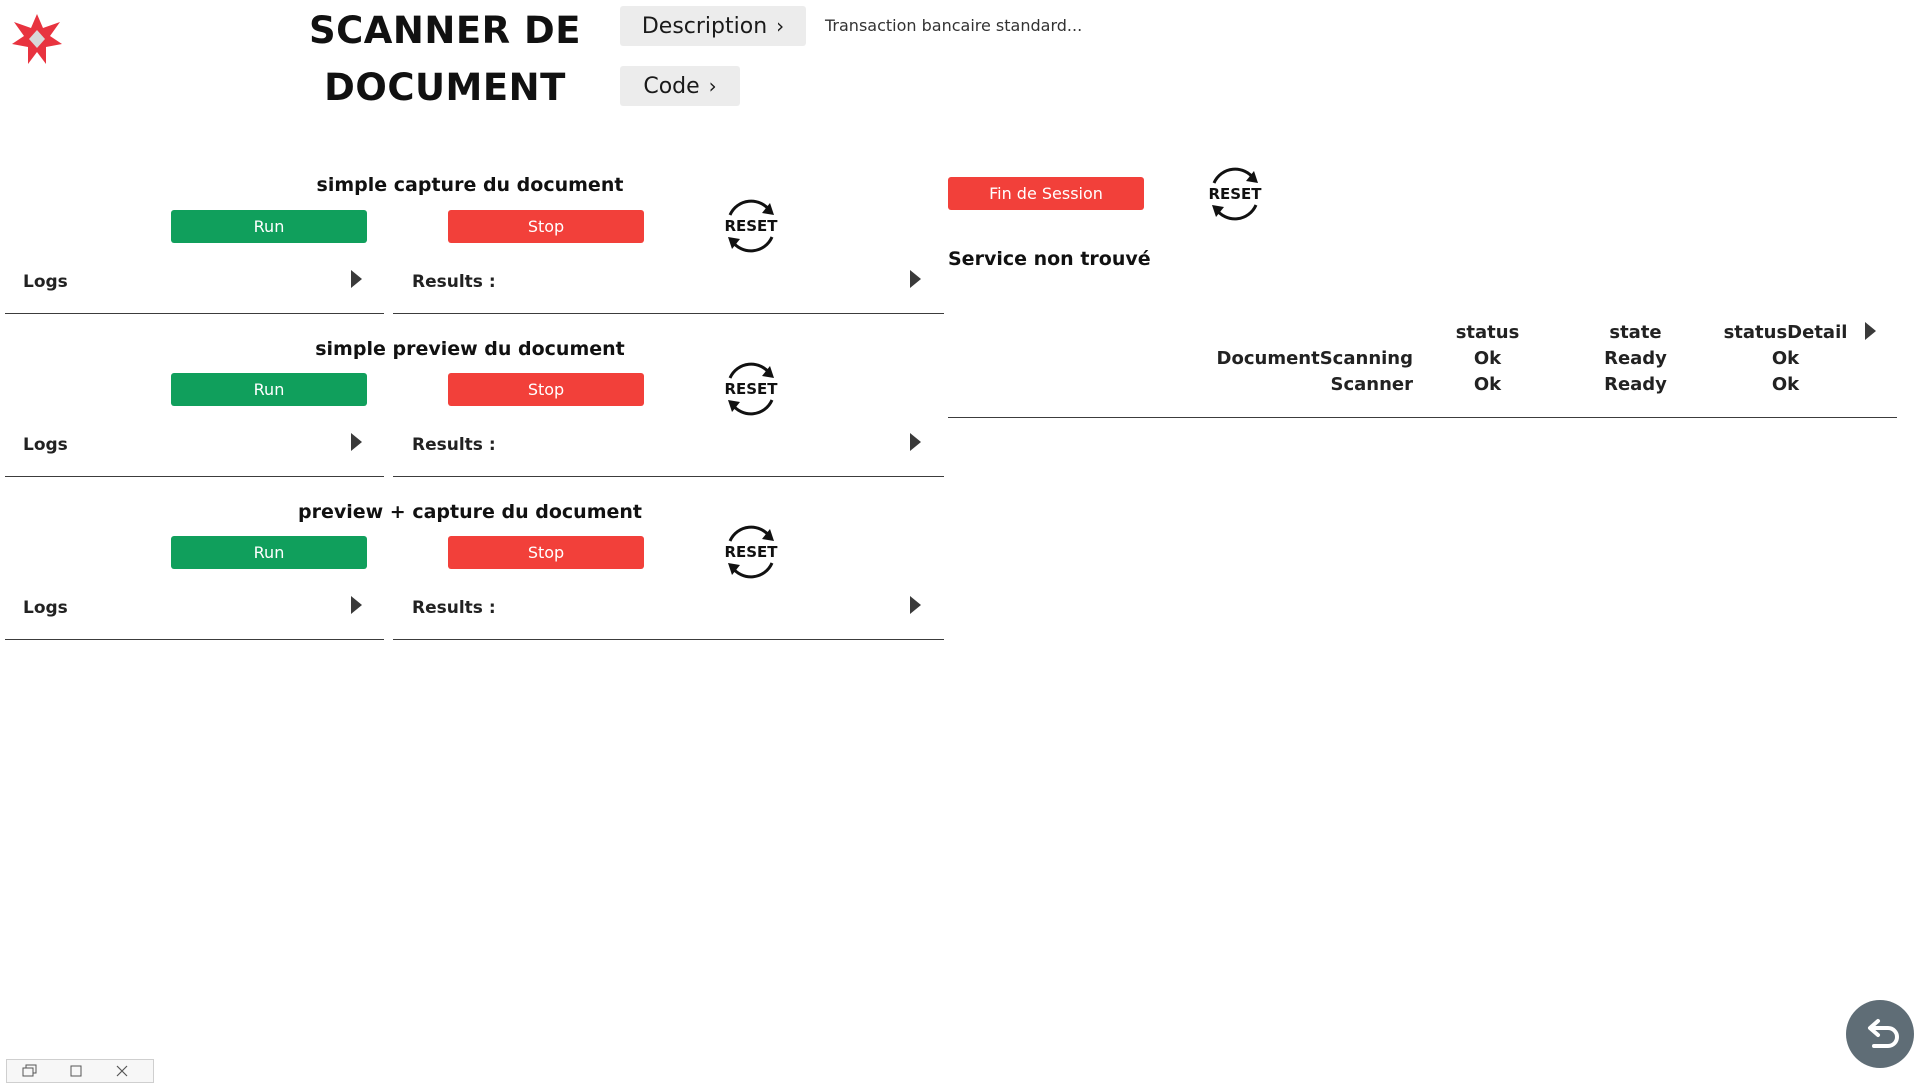  Describe the element at coordinates (444, 59) in the screenshot. I see `page-title: SCANNER DE DOCUMENT` at that location.